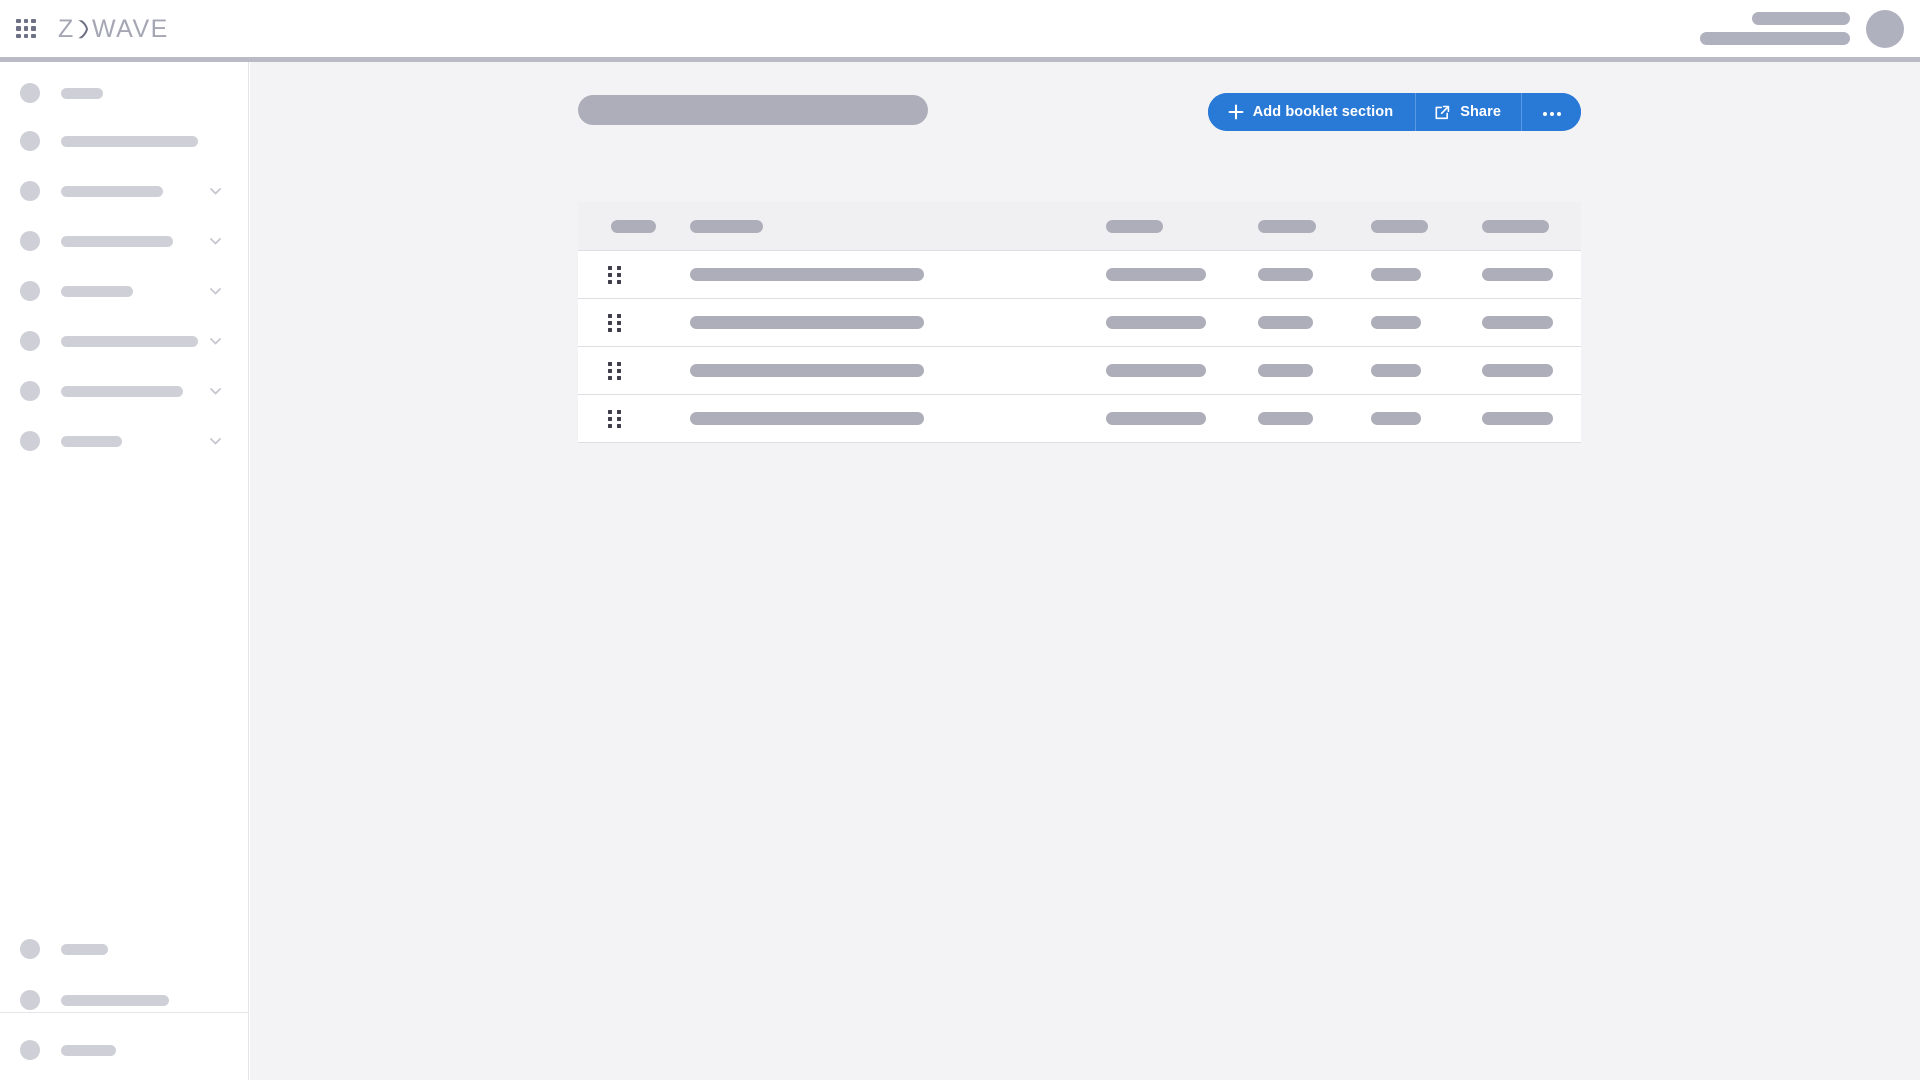 This screenshot has width=1920, height=1080. I want to click on more-options-button, so click(1551, 112).